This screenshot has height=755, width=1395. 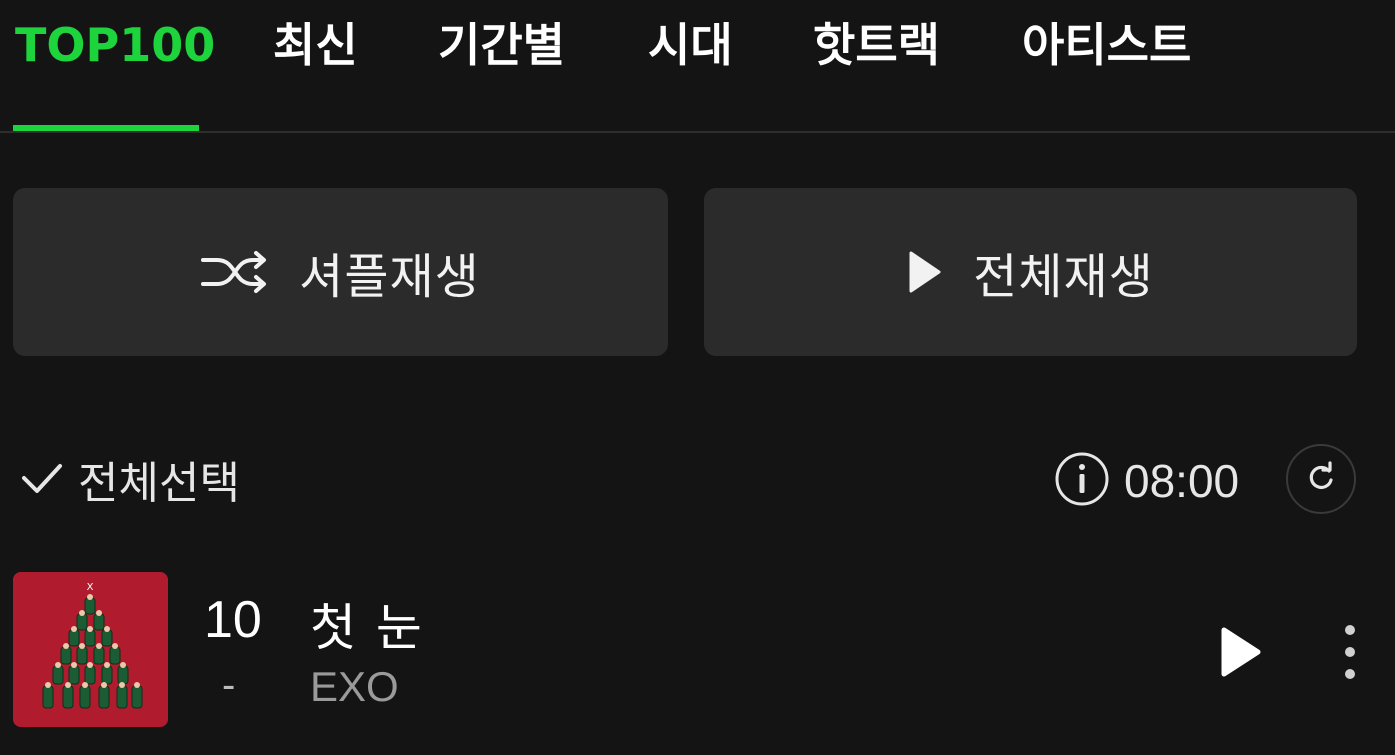 What do you see at coordinates (389, 277) in the screenshot?
I see `shuffle-play-label: 셔플재생` at bounding box center [389, 277].